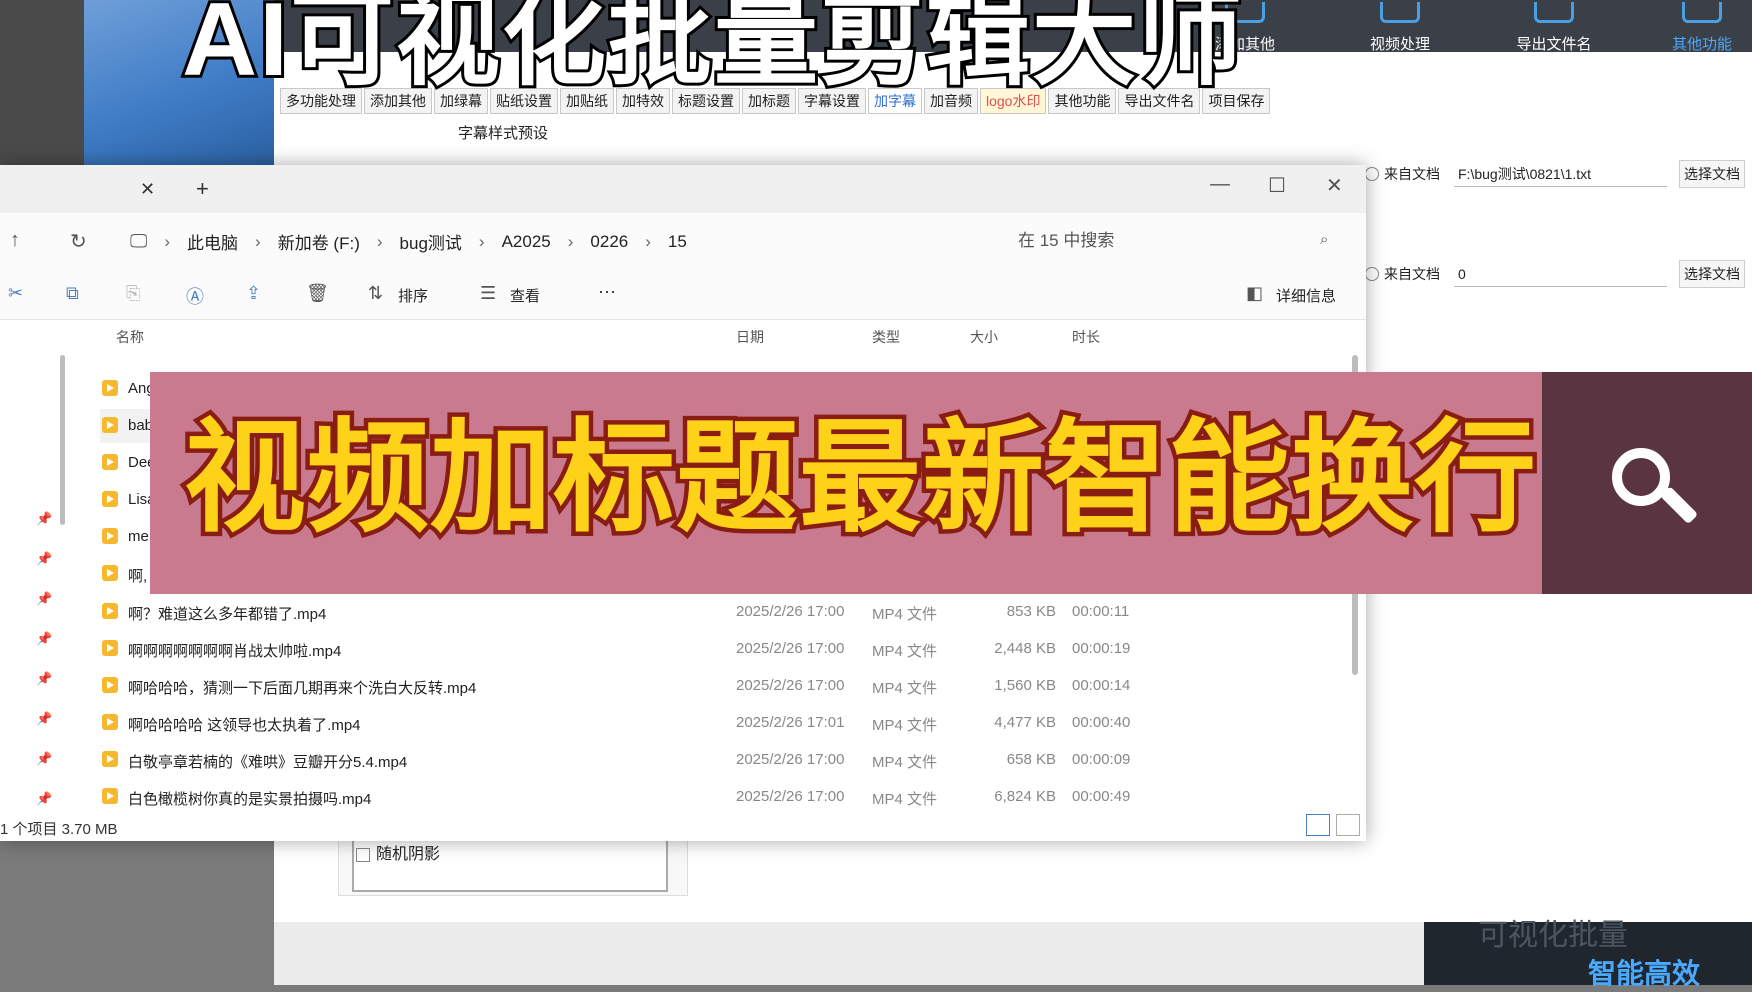 Image resolution: width=1752 pixels, height=992 pixels. I want to click on breadcrumb-a2025: A2025, so click(526, 242).